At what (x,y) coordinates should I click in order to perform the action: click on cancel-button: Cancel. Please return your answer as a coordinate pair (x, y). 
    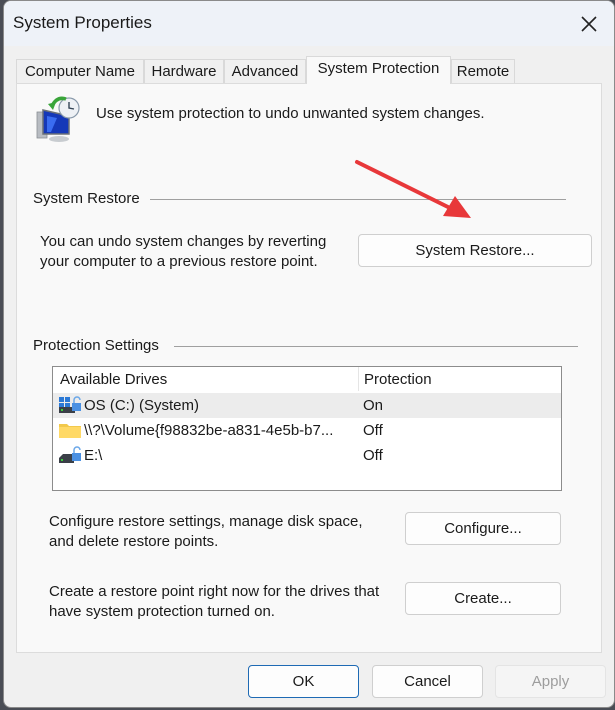
    Looking at the image, I should click on (427, 681).